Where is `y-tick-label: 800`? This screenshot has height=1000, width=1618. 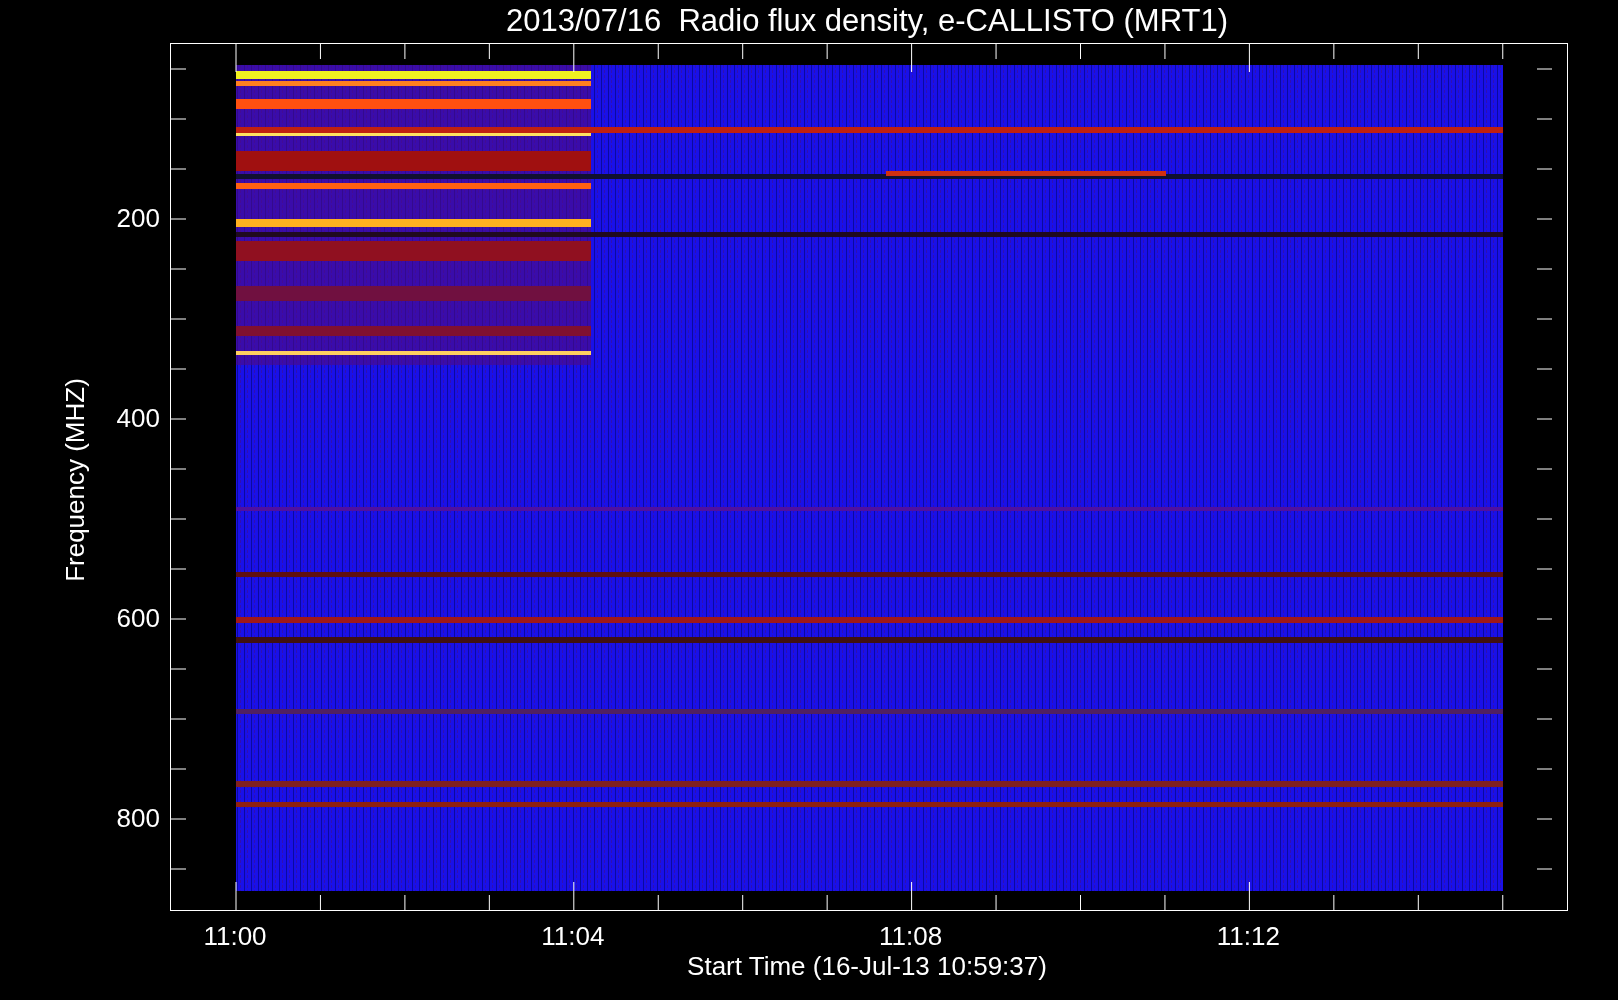
y-tick-label: 800 is located at coordinates (137, 818).